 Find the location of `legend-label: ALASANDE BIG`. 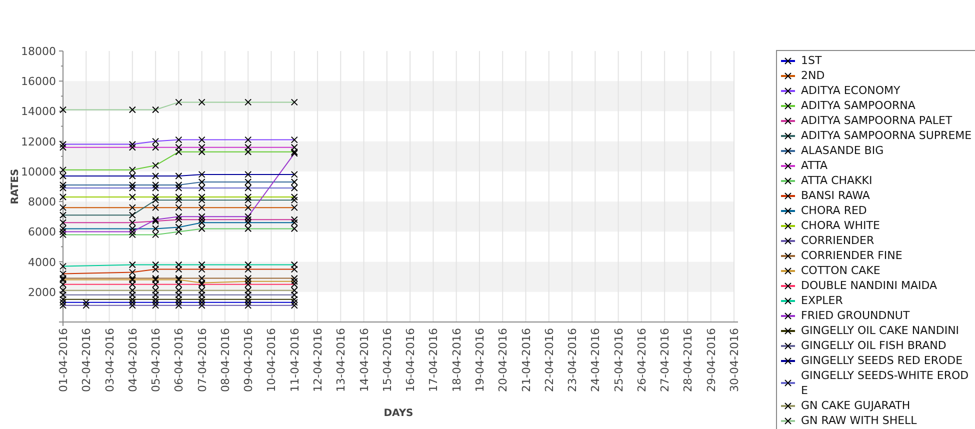

legend-label: ALASANDE BIG is located at coordinates (843, 150).